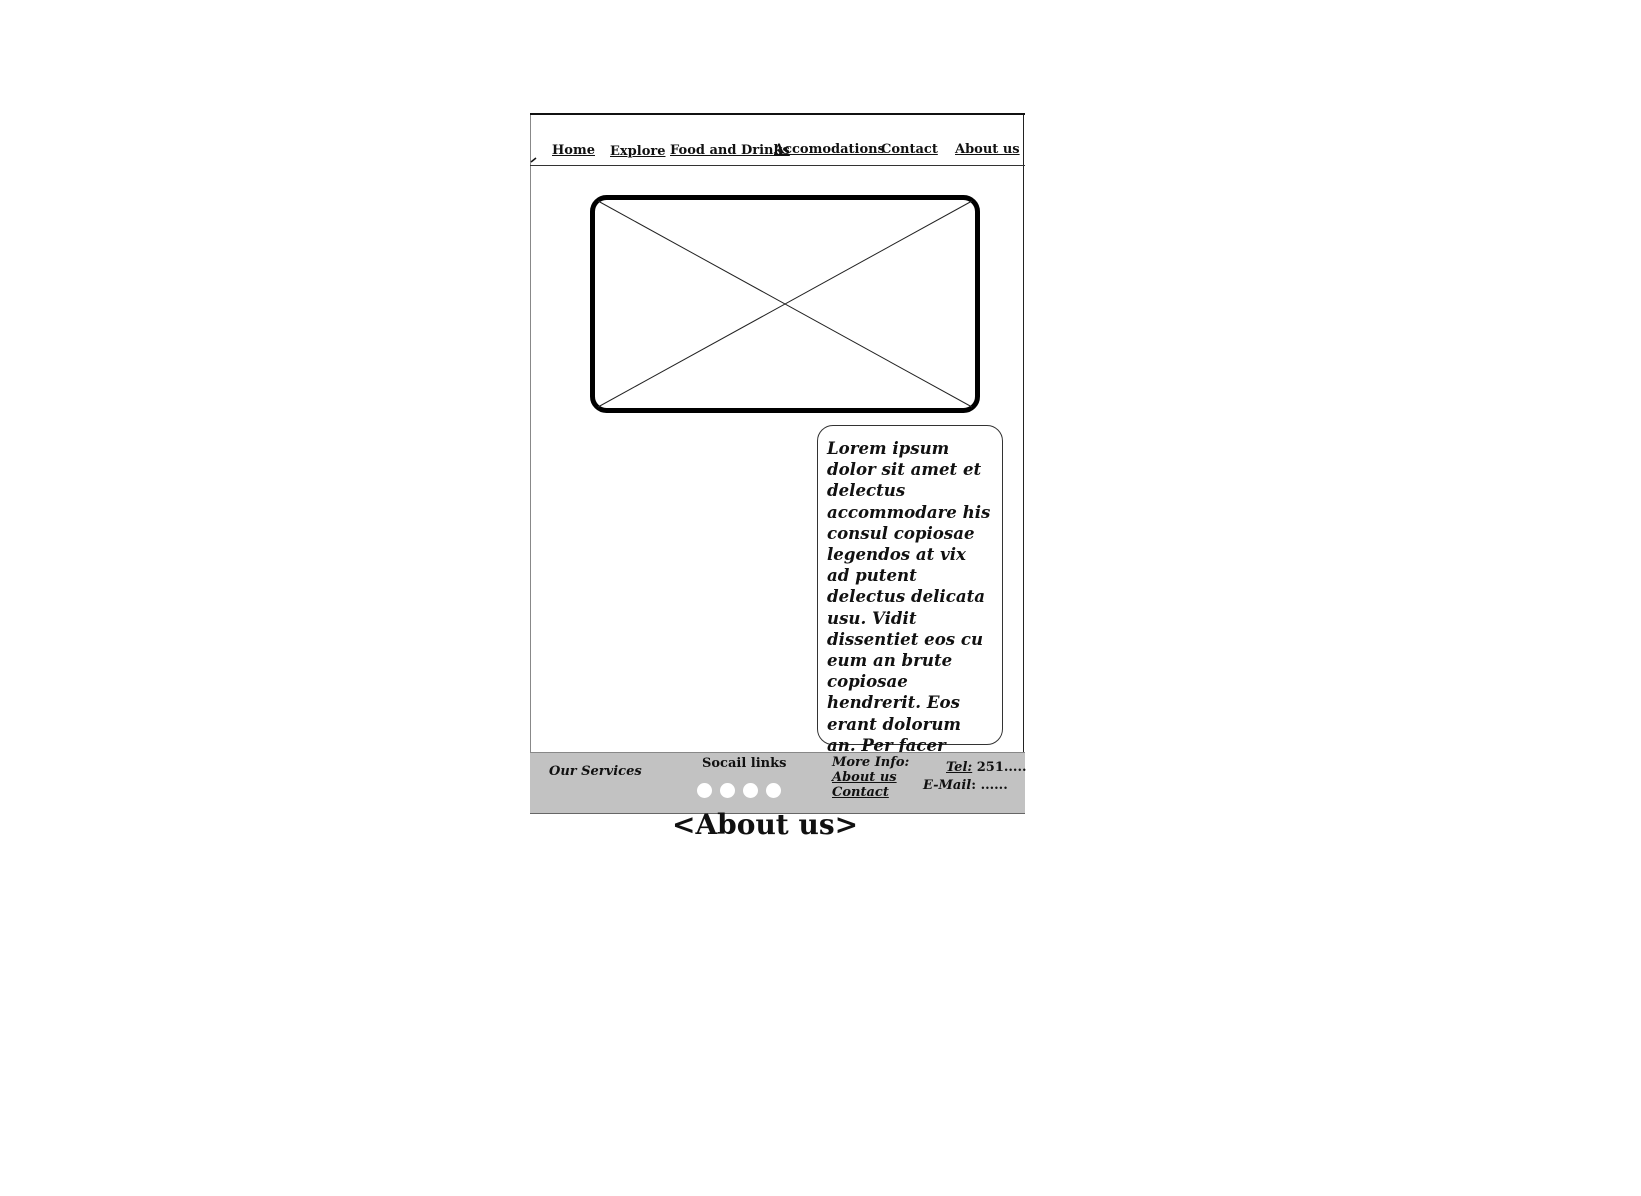  What do you see at coordinates (829, 149) in the screenshot?
I see `nav-accomodations: Accomodations` at bounding box center [829, 149].